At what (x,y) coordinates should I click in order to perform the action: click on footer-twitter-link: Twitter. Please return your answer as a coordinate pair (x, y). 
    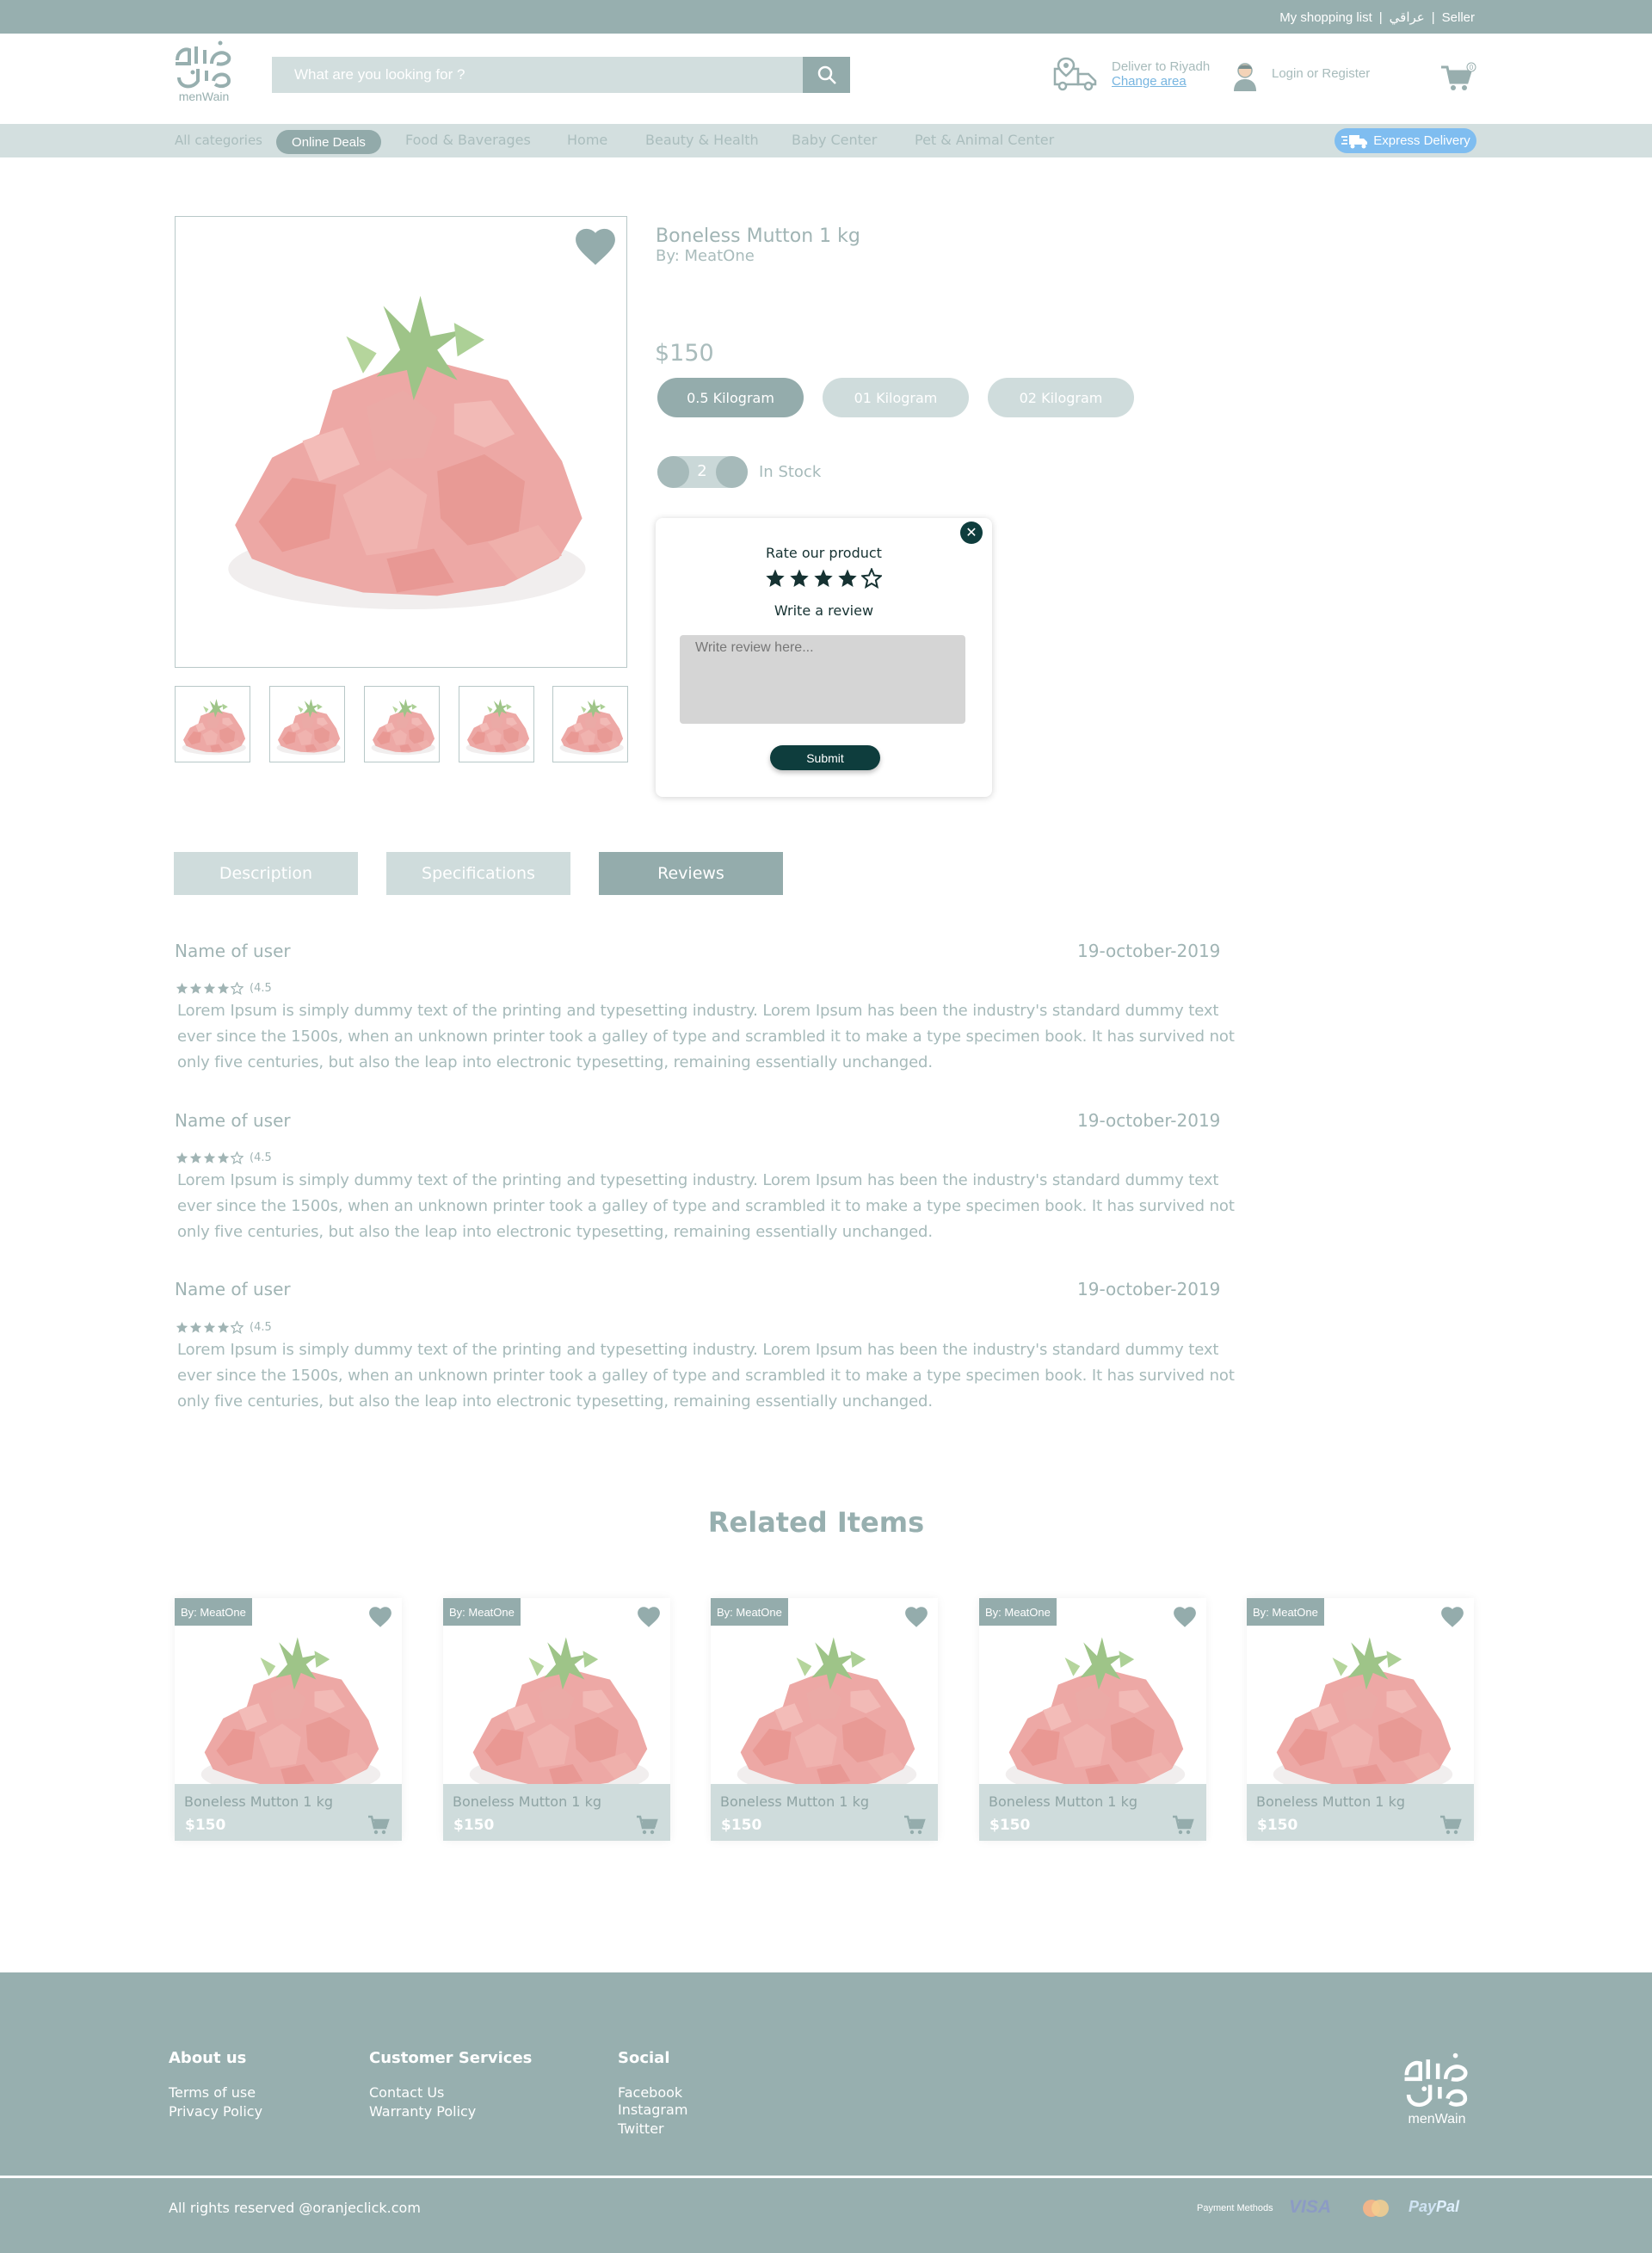
    Looking at the image, I should click on (641, 2128).